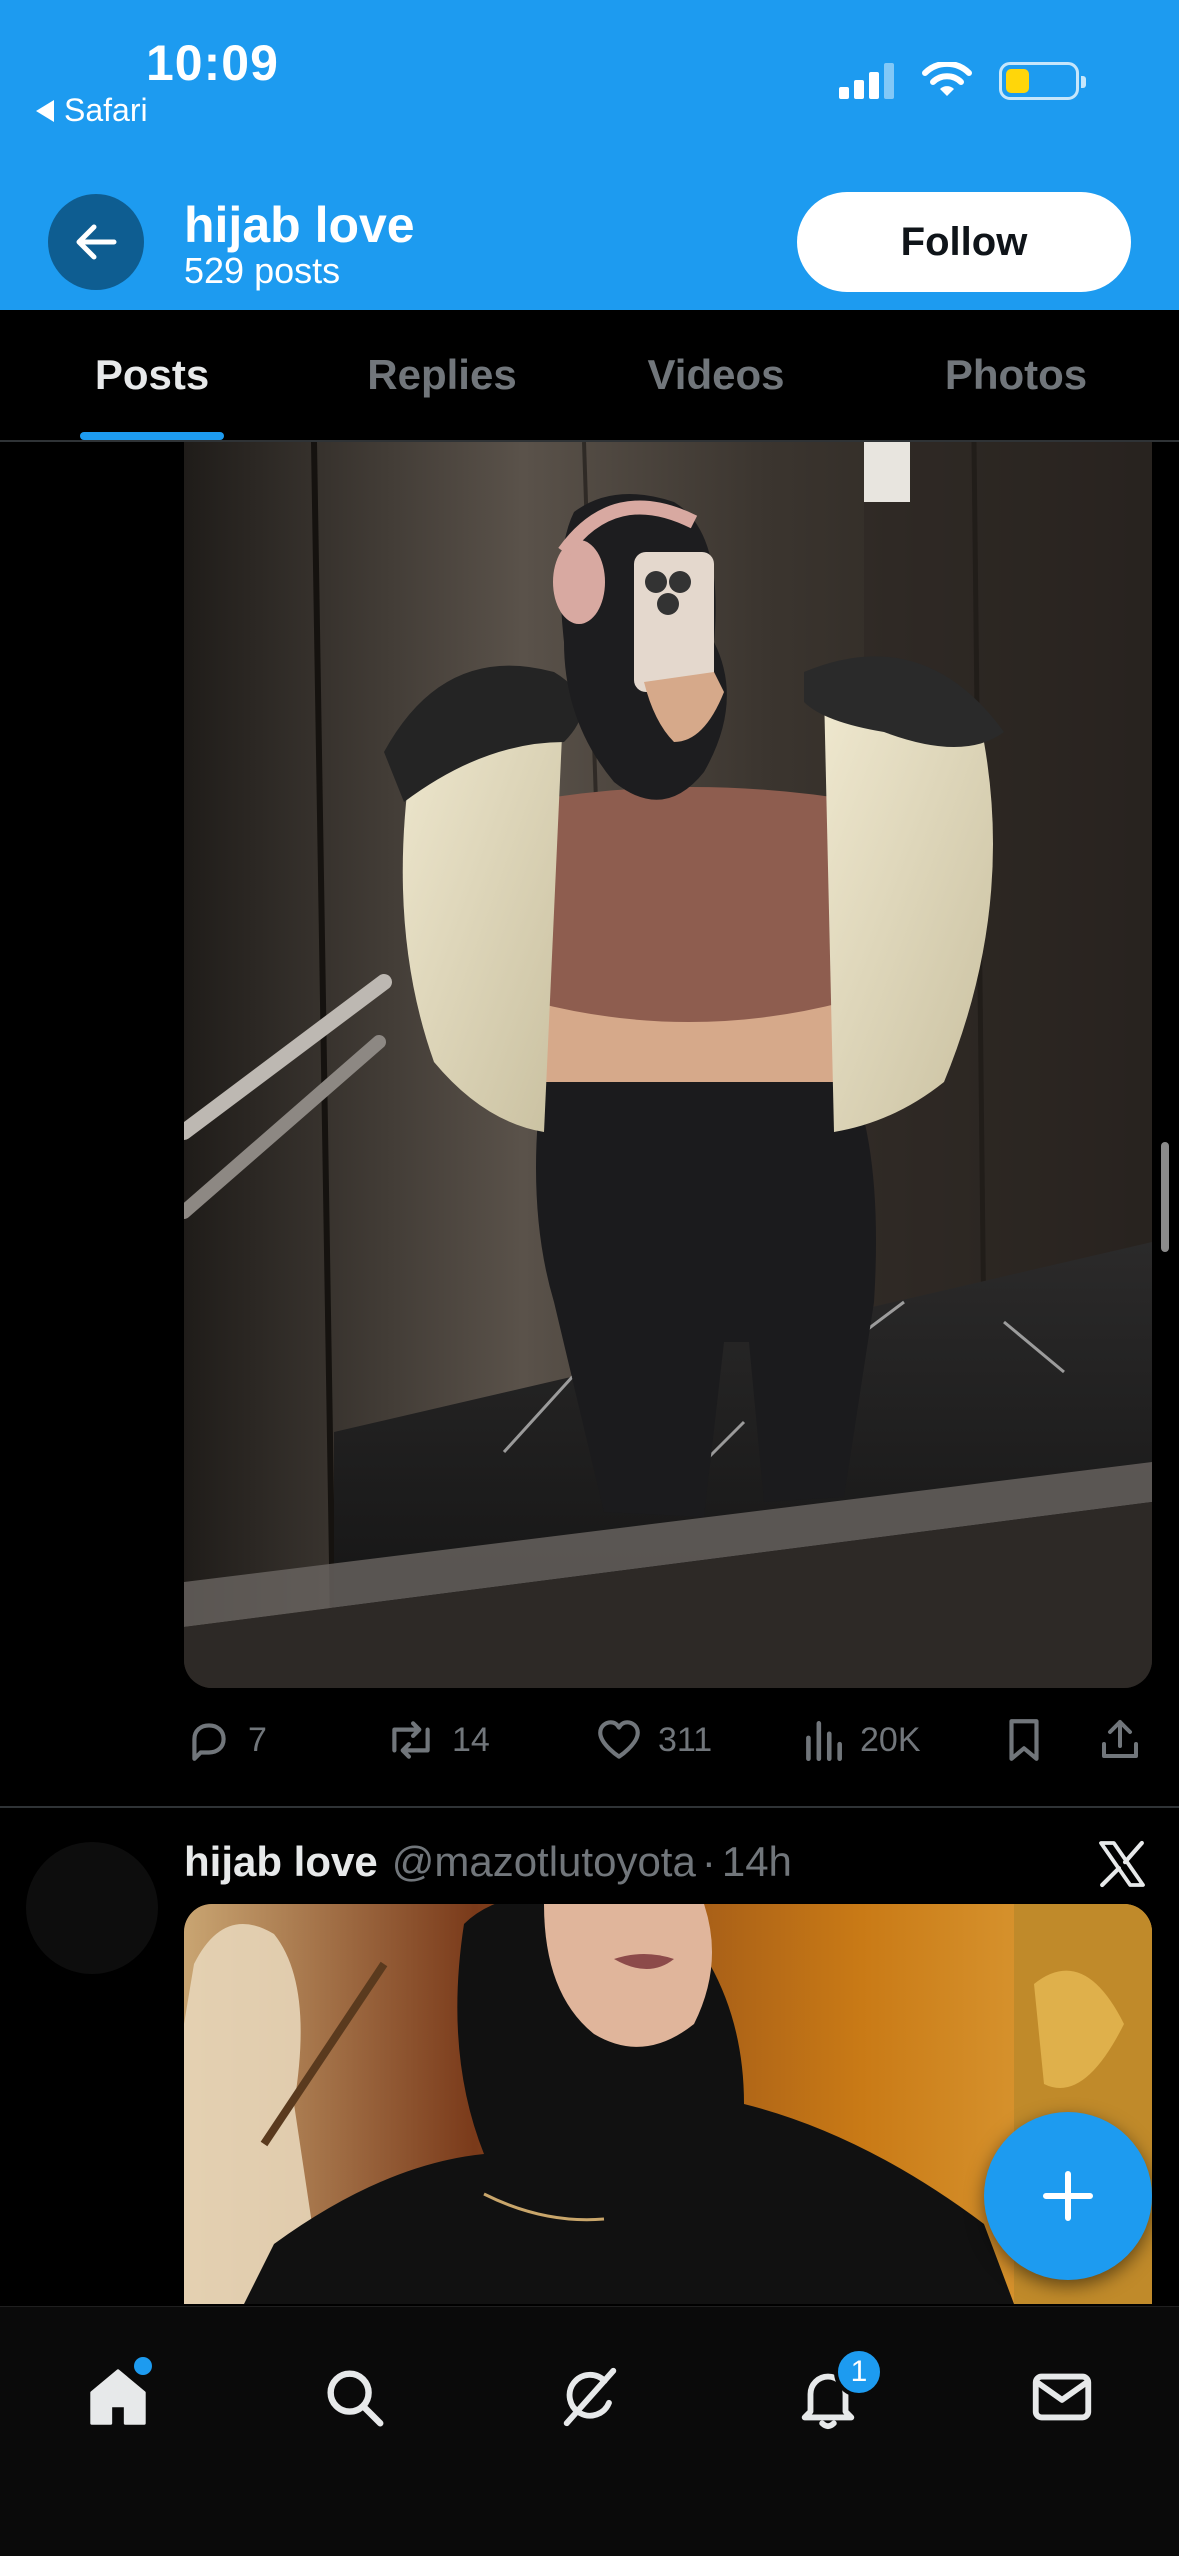 This screenshot has height=2556, width=1179. I want to click on back-to-safari: Safari, so click(92, 110).